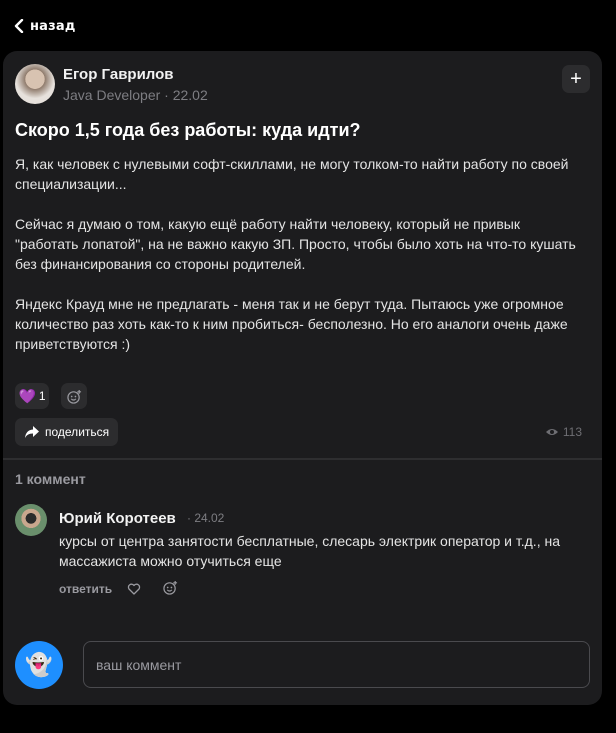  I want to click on my-avatar: 👻, so click(39, 665).